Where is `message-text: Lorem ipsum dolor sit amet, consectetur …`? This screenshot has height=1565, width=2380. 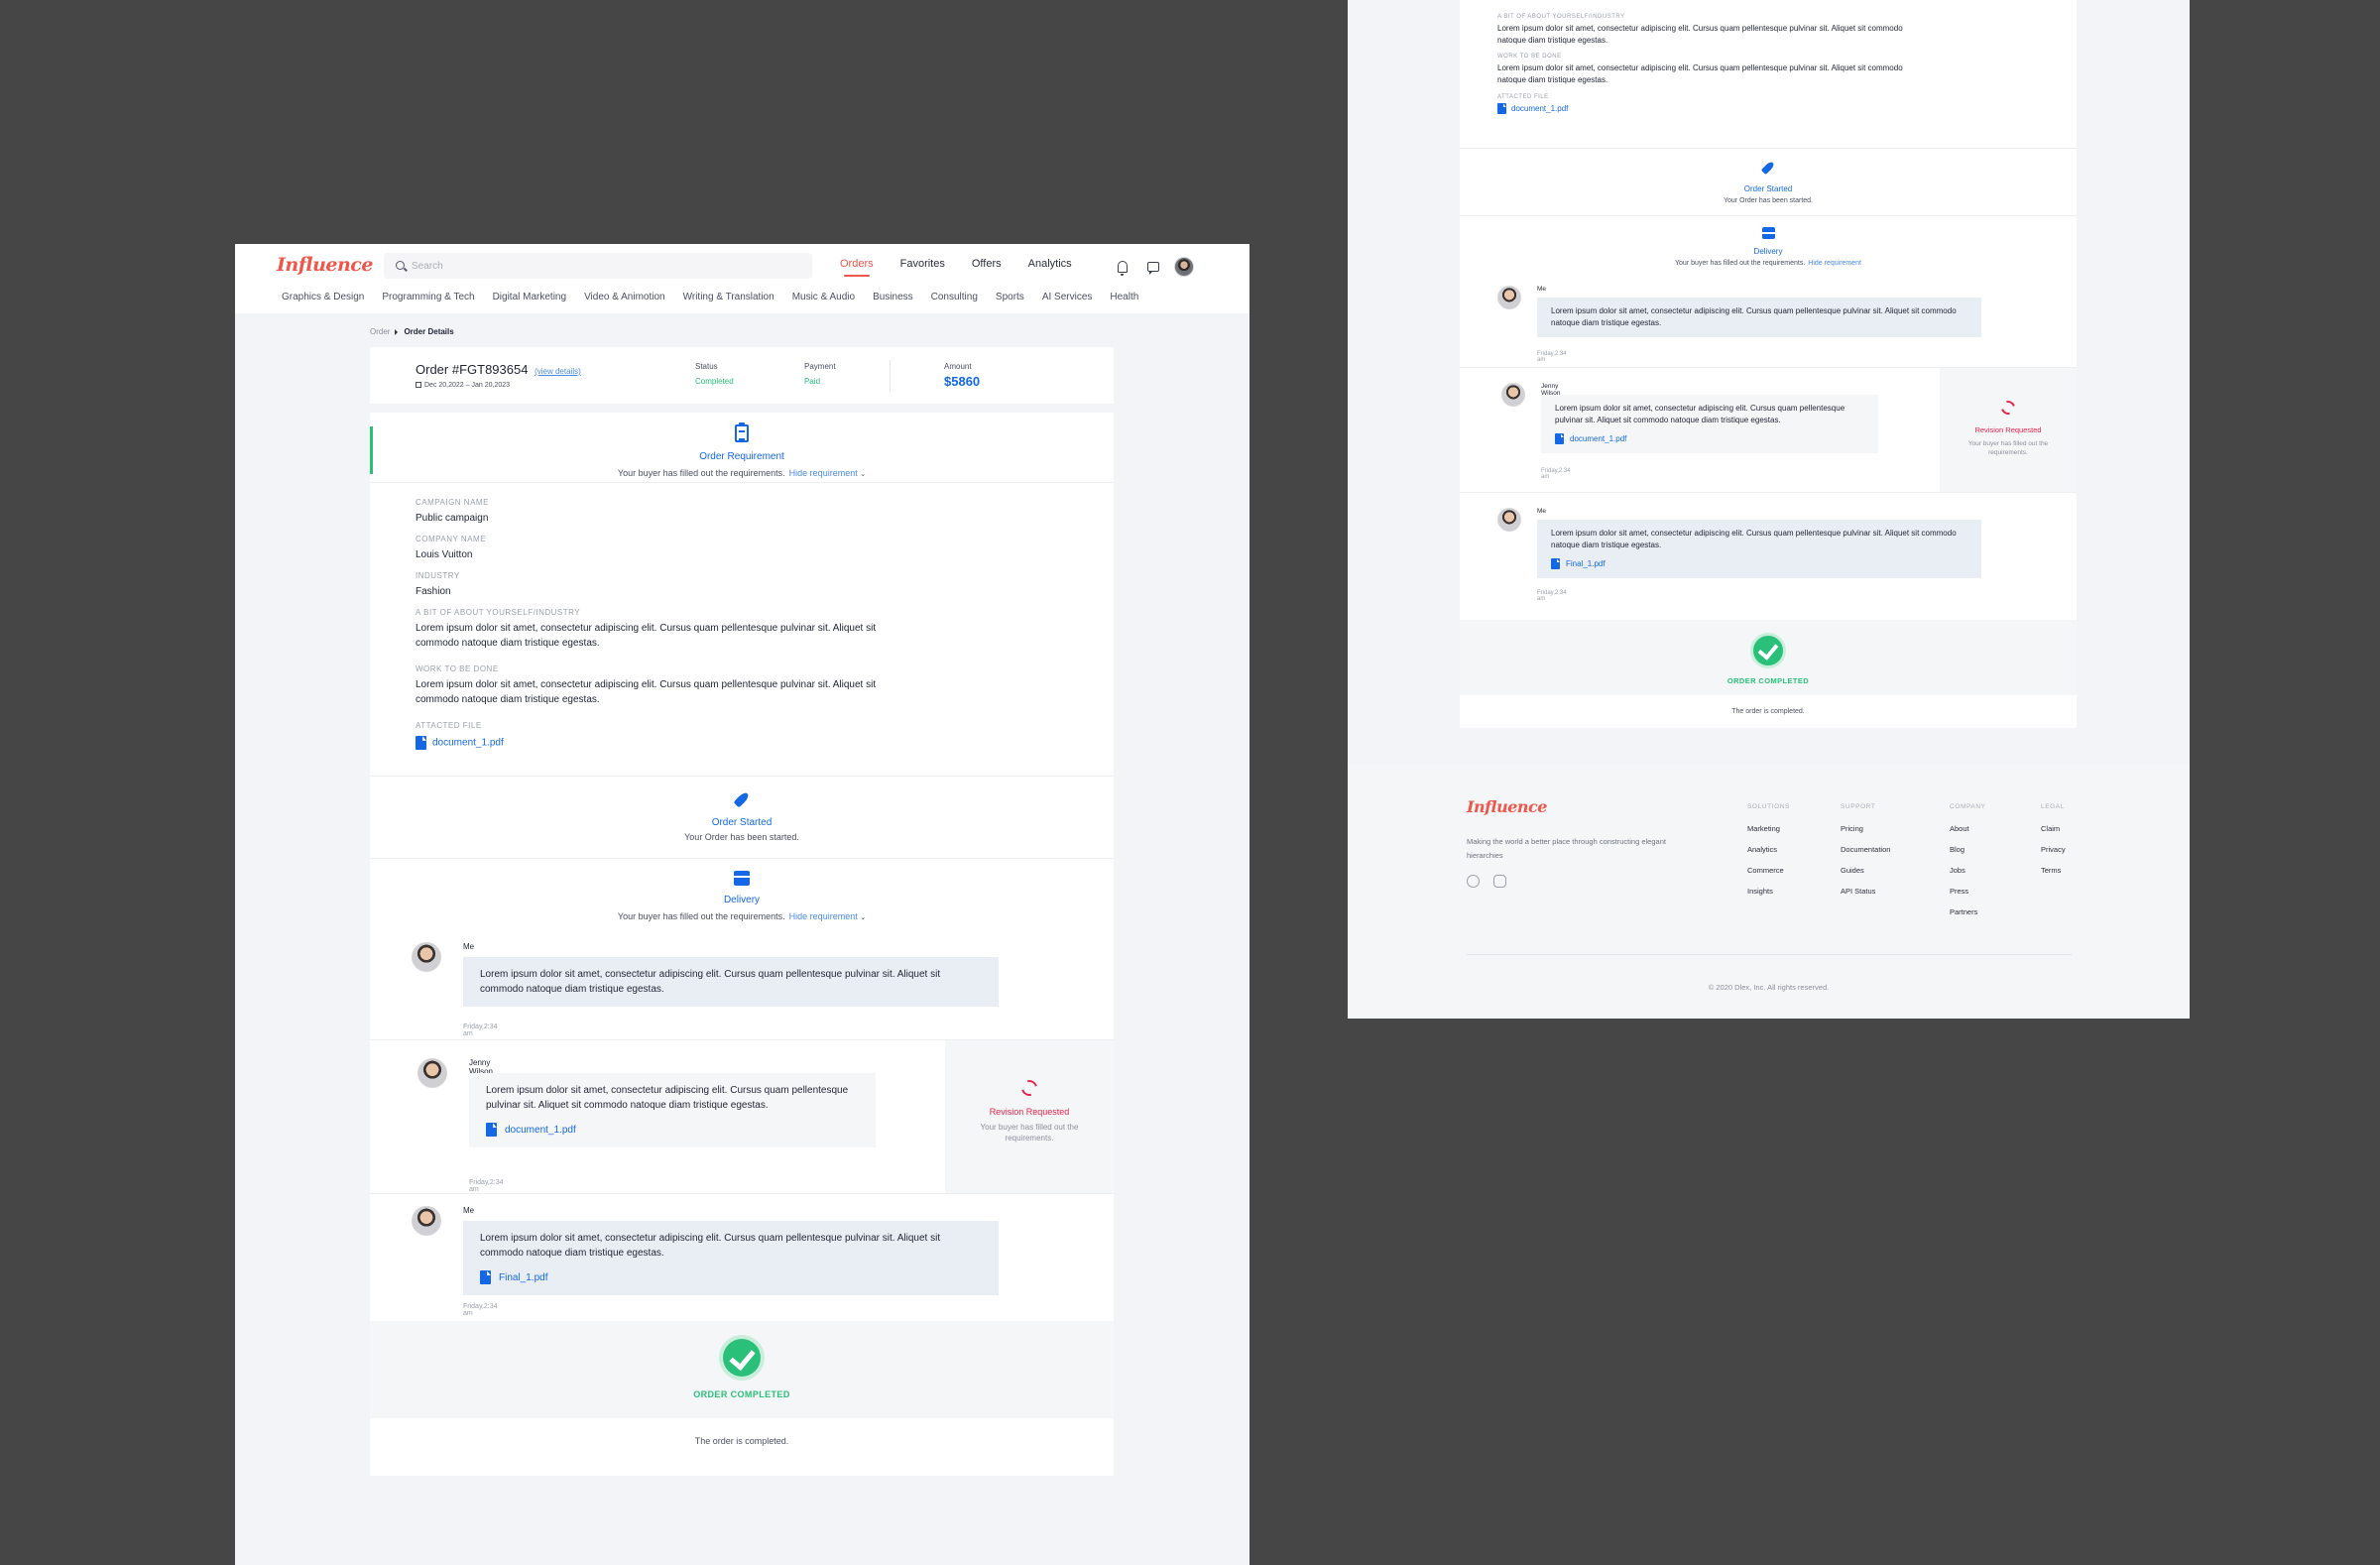
message-text: Lorem ipsum dolor sit amet, consectetur … is located at coordinates (1754, 316).